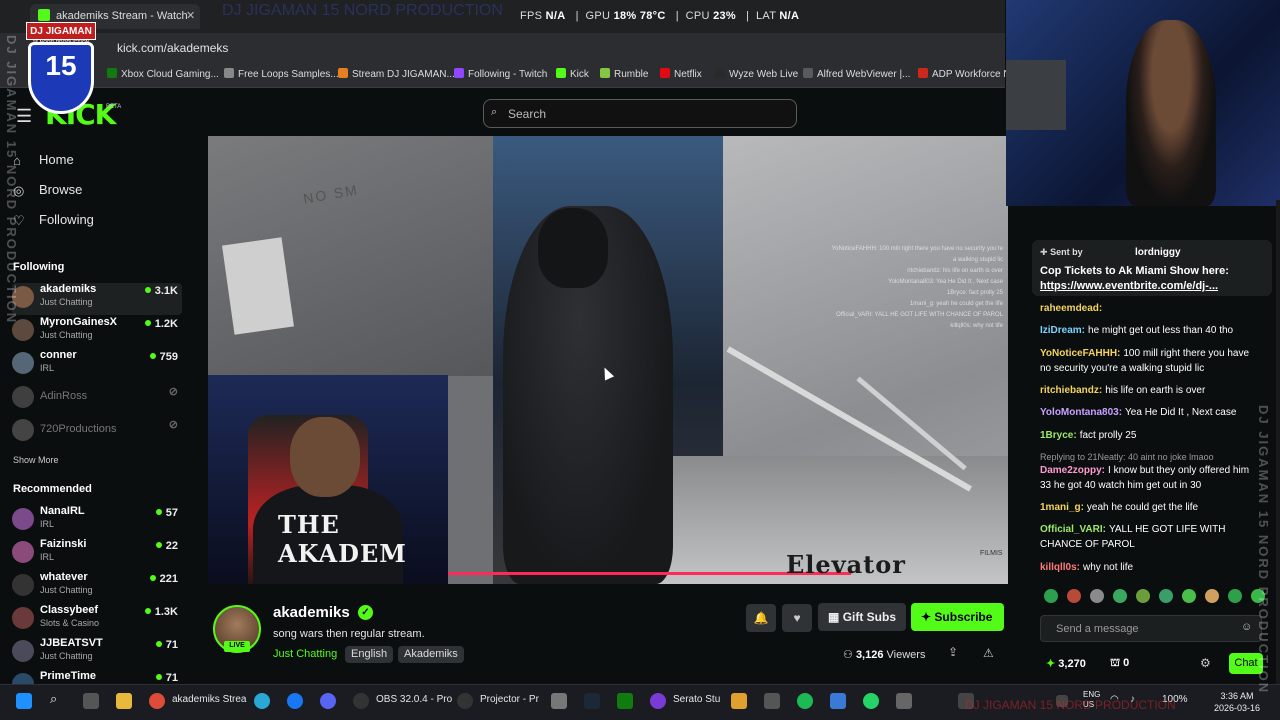  What do you see at coordinates (1158, 252) in the screenshot?
I see `pinned-user: lordniggy` at bounding box center [1158, 252].